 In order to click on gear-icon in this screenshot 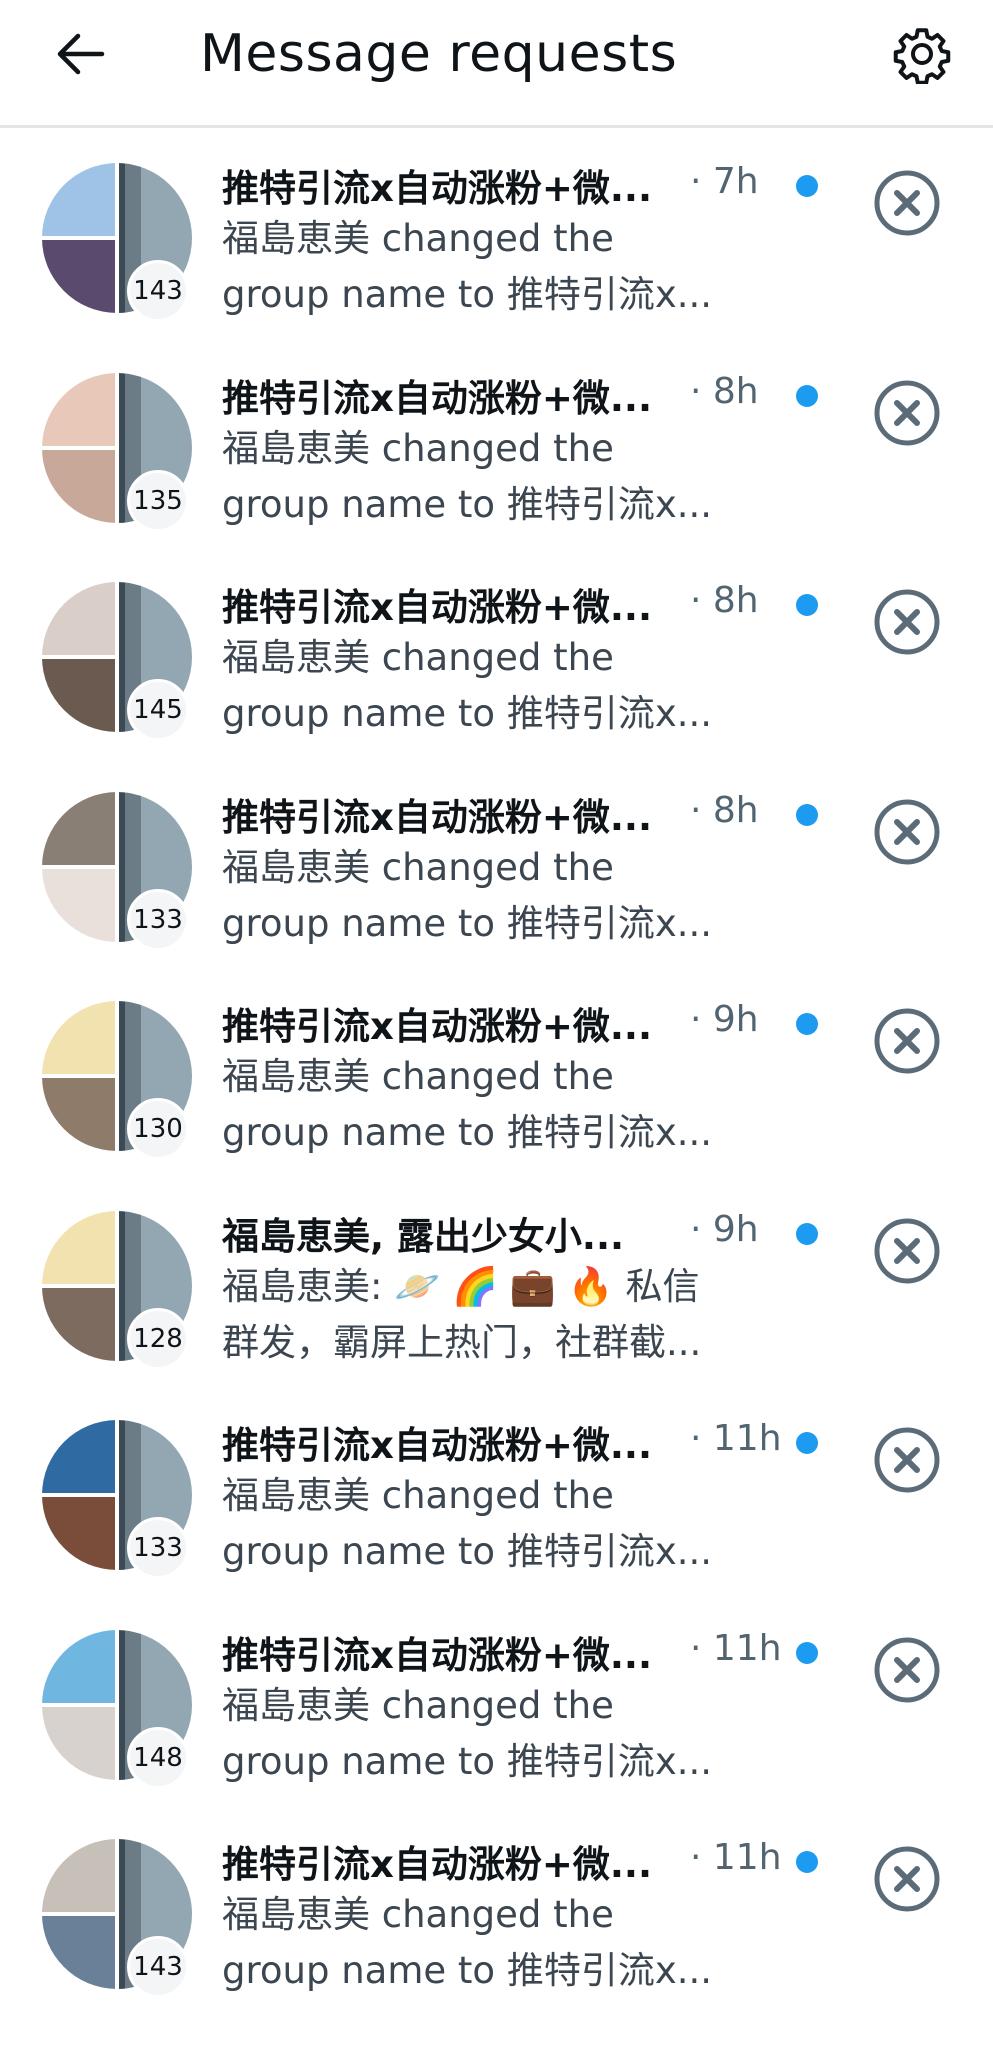, I will do `click(922, 56)`.